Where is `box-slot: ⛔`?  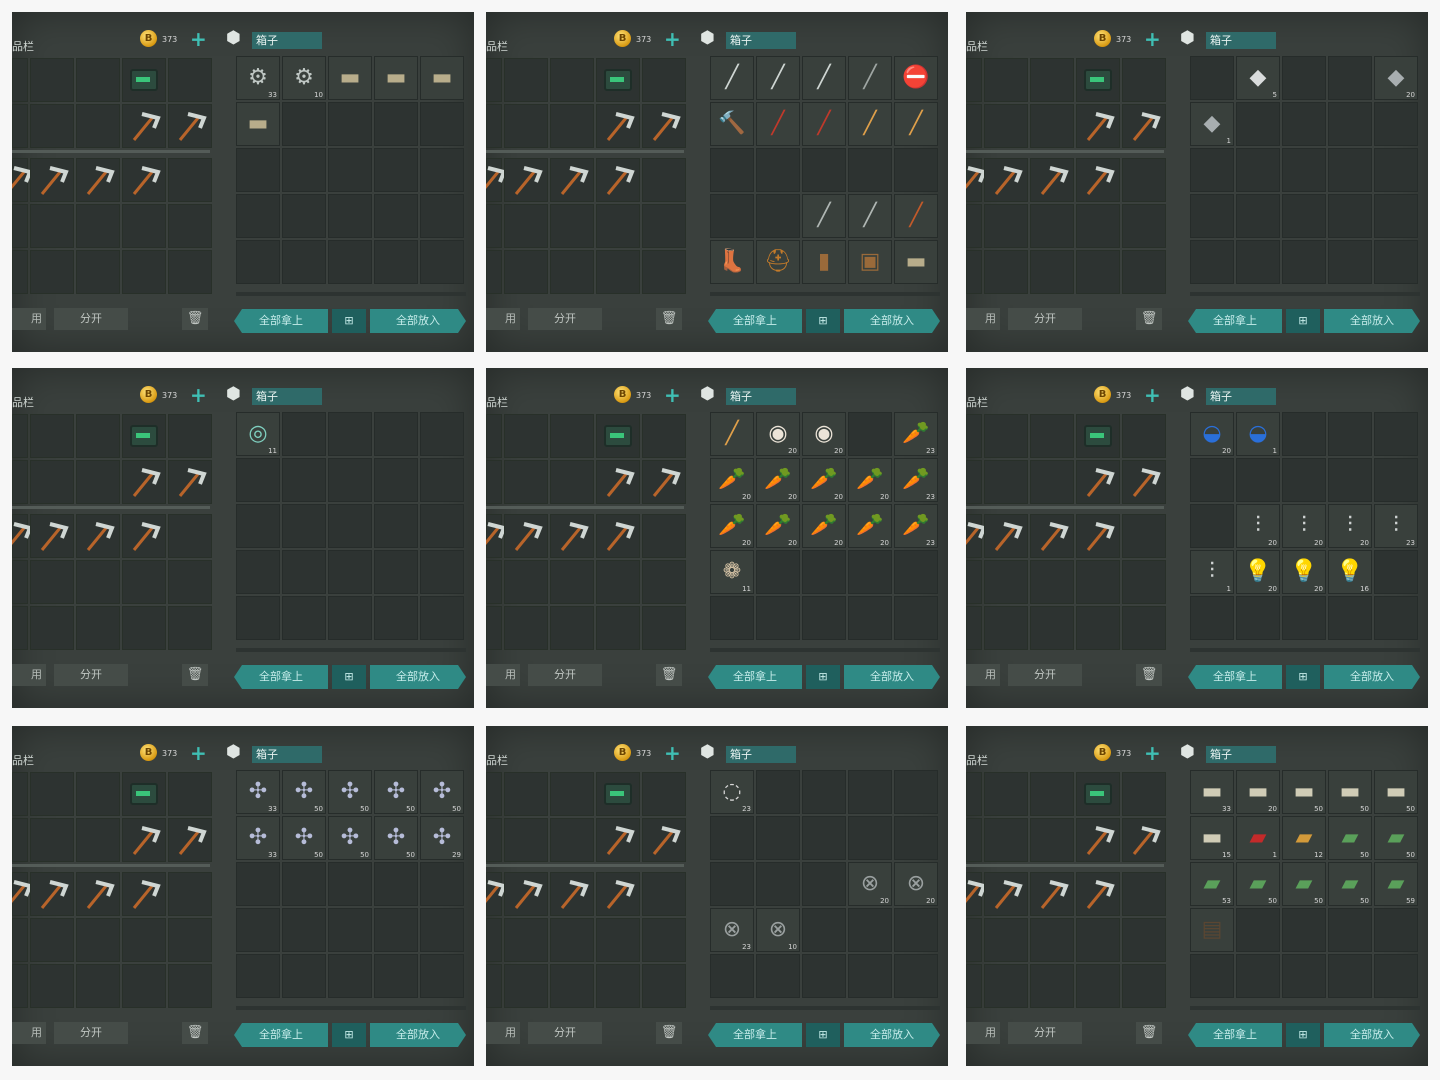 box-slot: ⛔ is located at coordinates (916, 78).